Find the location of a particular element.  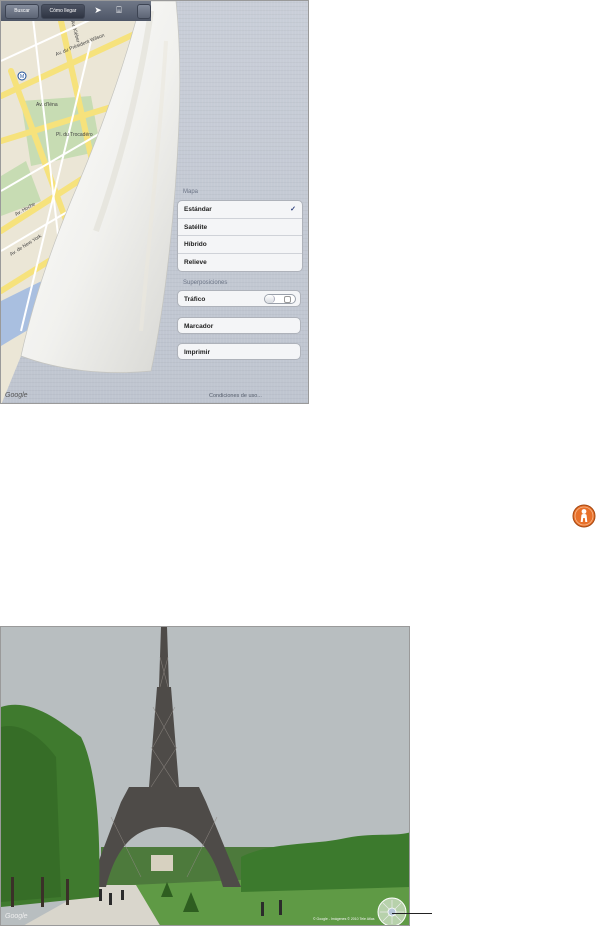

toggle-knob is located at coordinates (270, 299).